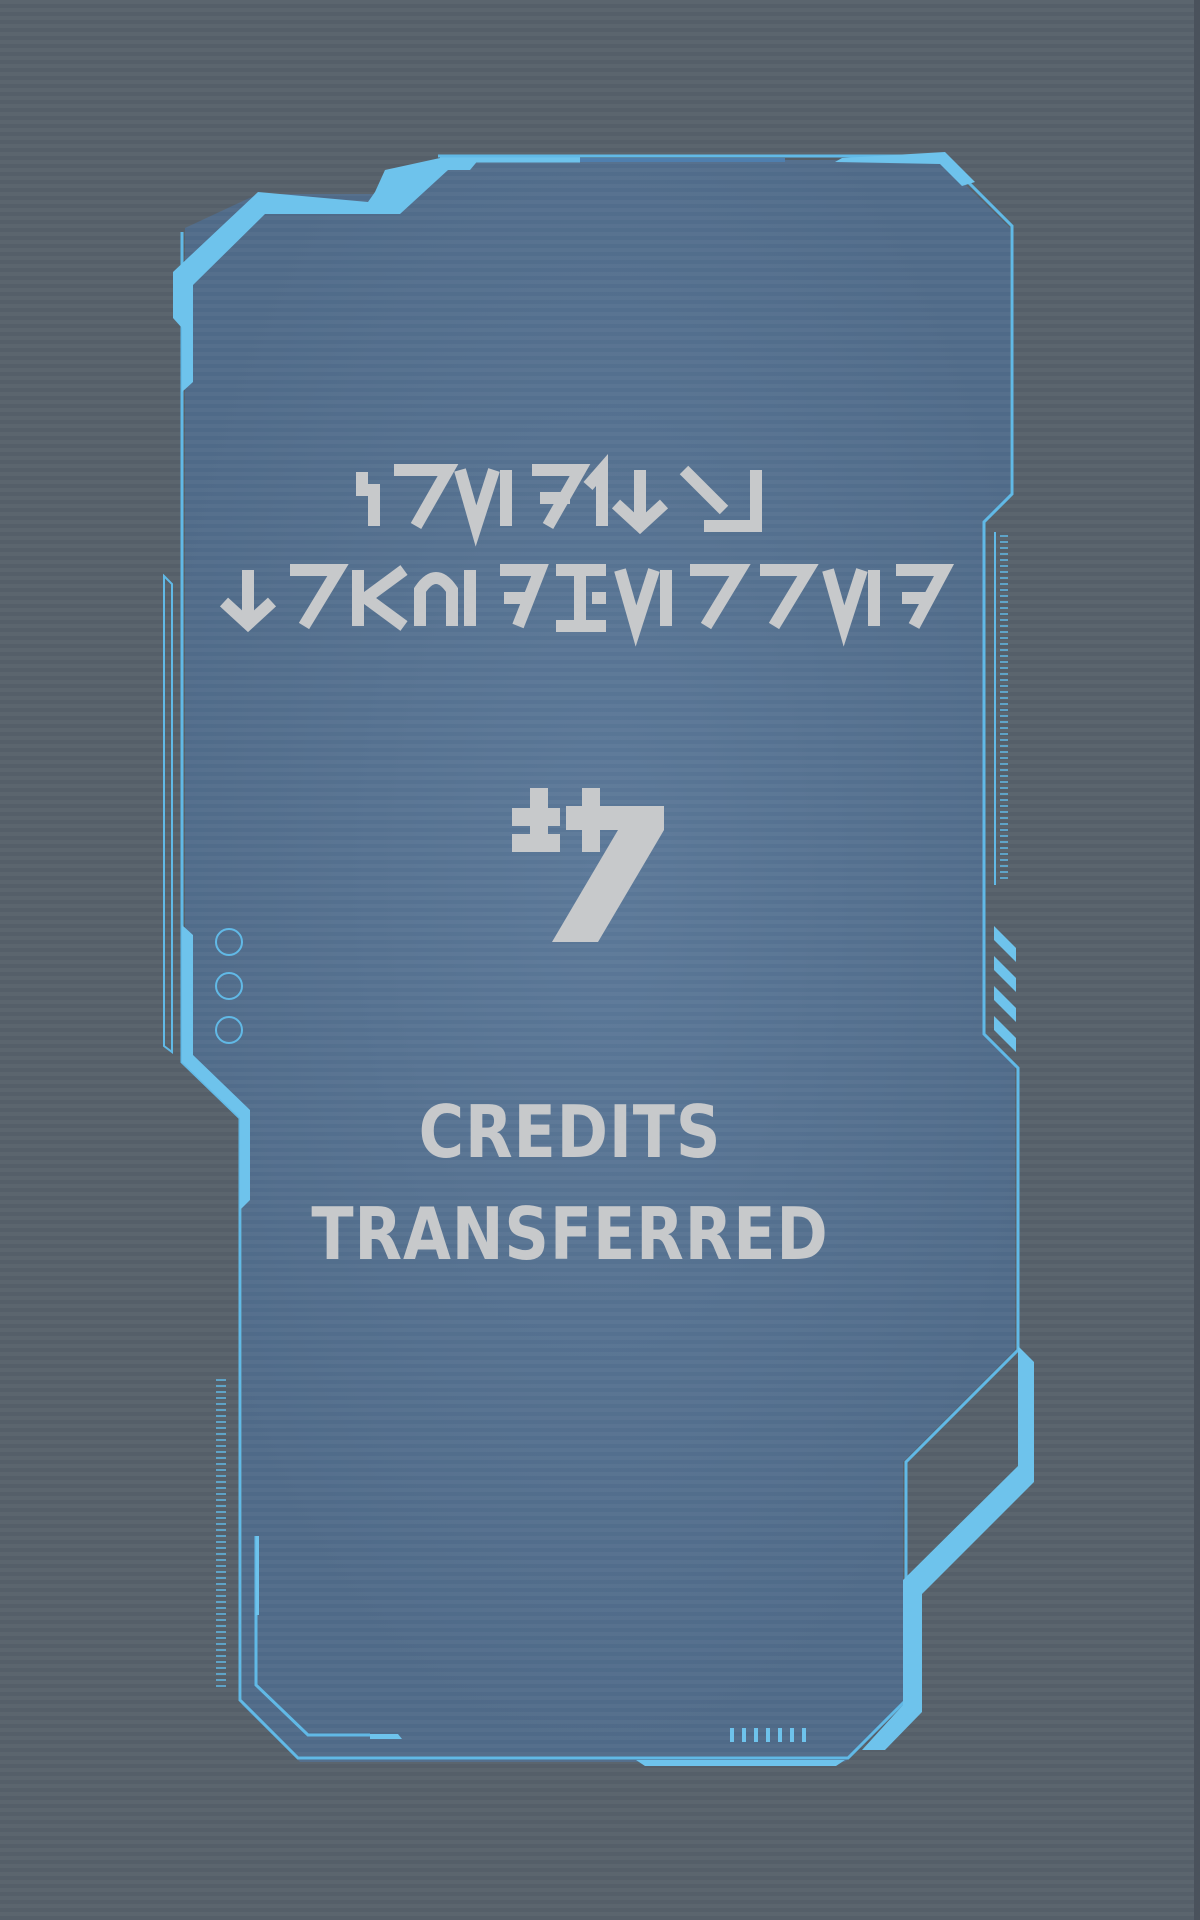 The height and width of the screenshot is (1920, 1200). Describe the element at coordinates (570, 1132) in the screenshot. I see `caption-credits: CREDITS` at that location.